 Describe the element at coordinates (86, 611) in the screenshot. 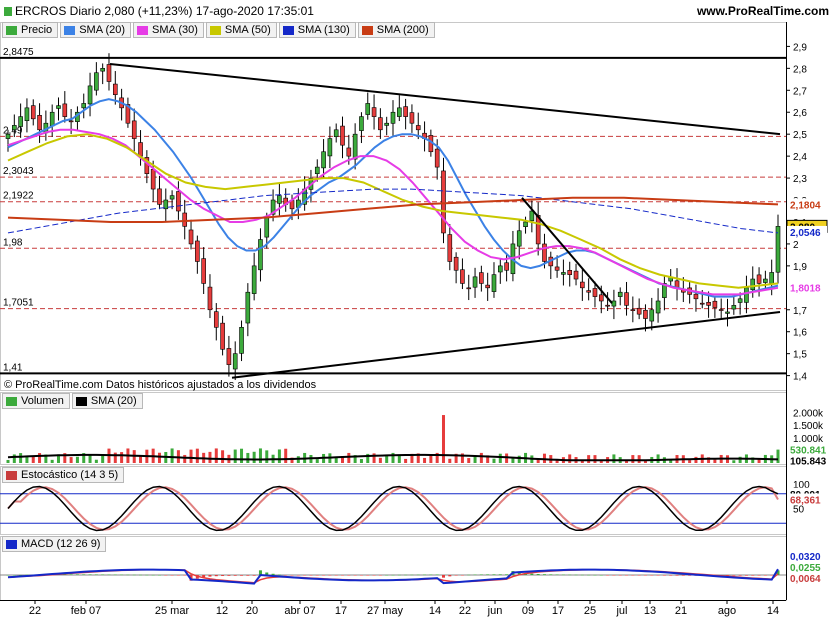

I see `time-axis-label: feb 07` at that location.